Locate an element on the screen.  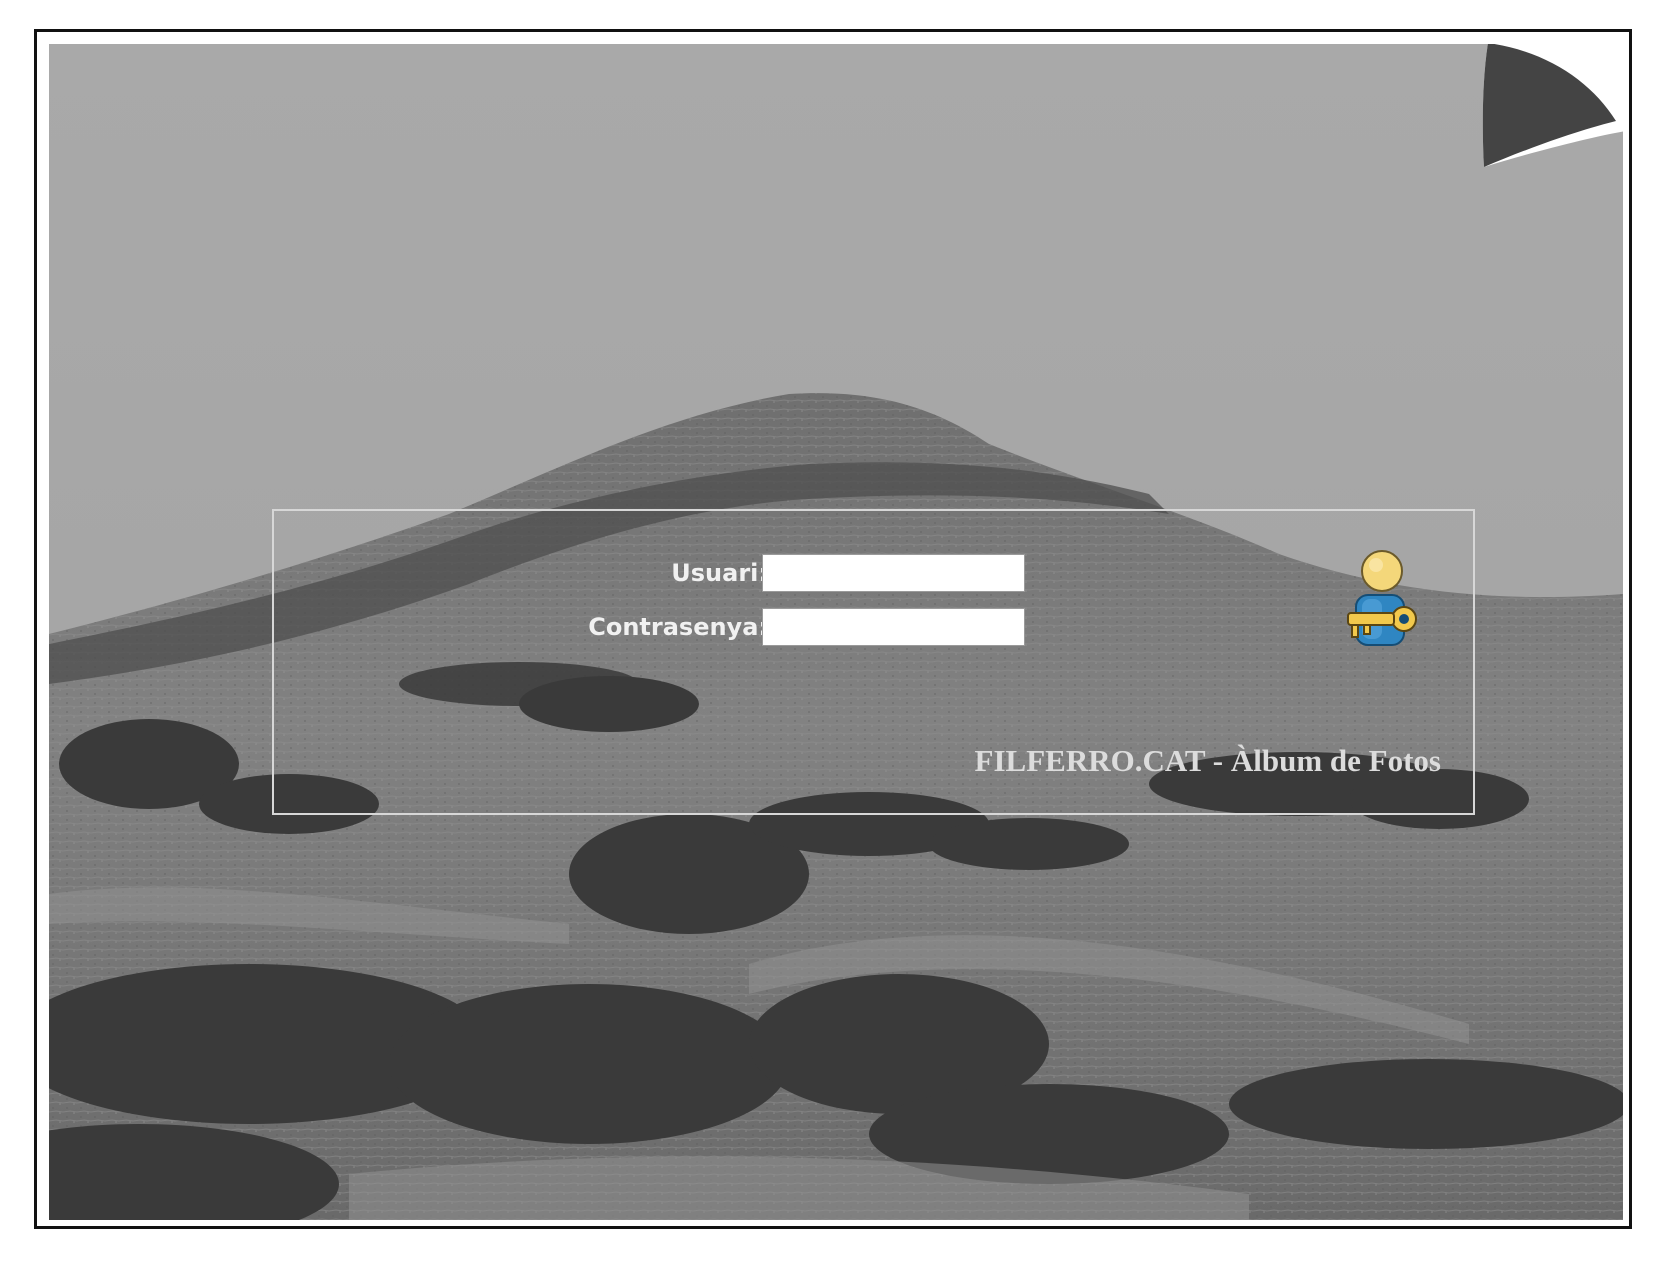
album-title: FILFERRO.CAT - Àlbum de Fotos is located at coordinates (1207, 760).